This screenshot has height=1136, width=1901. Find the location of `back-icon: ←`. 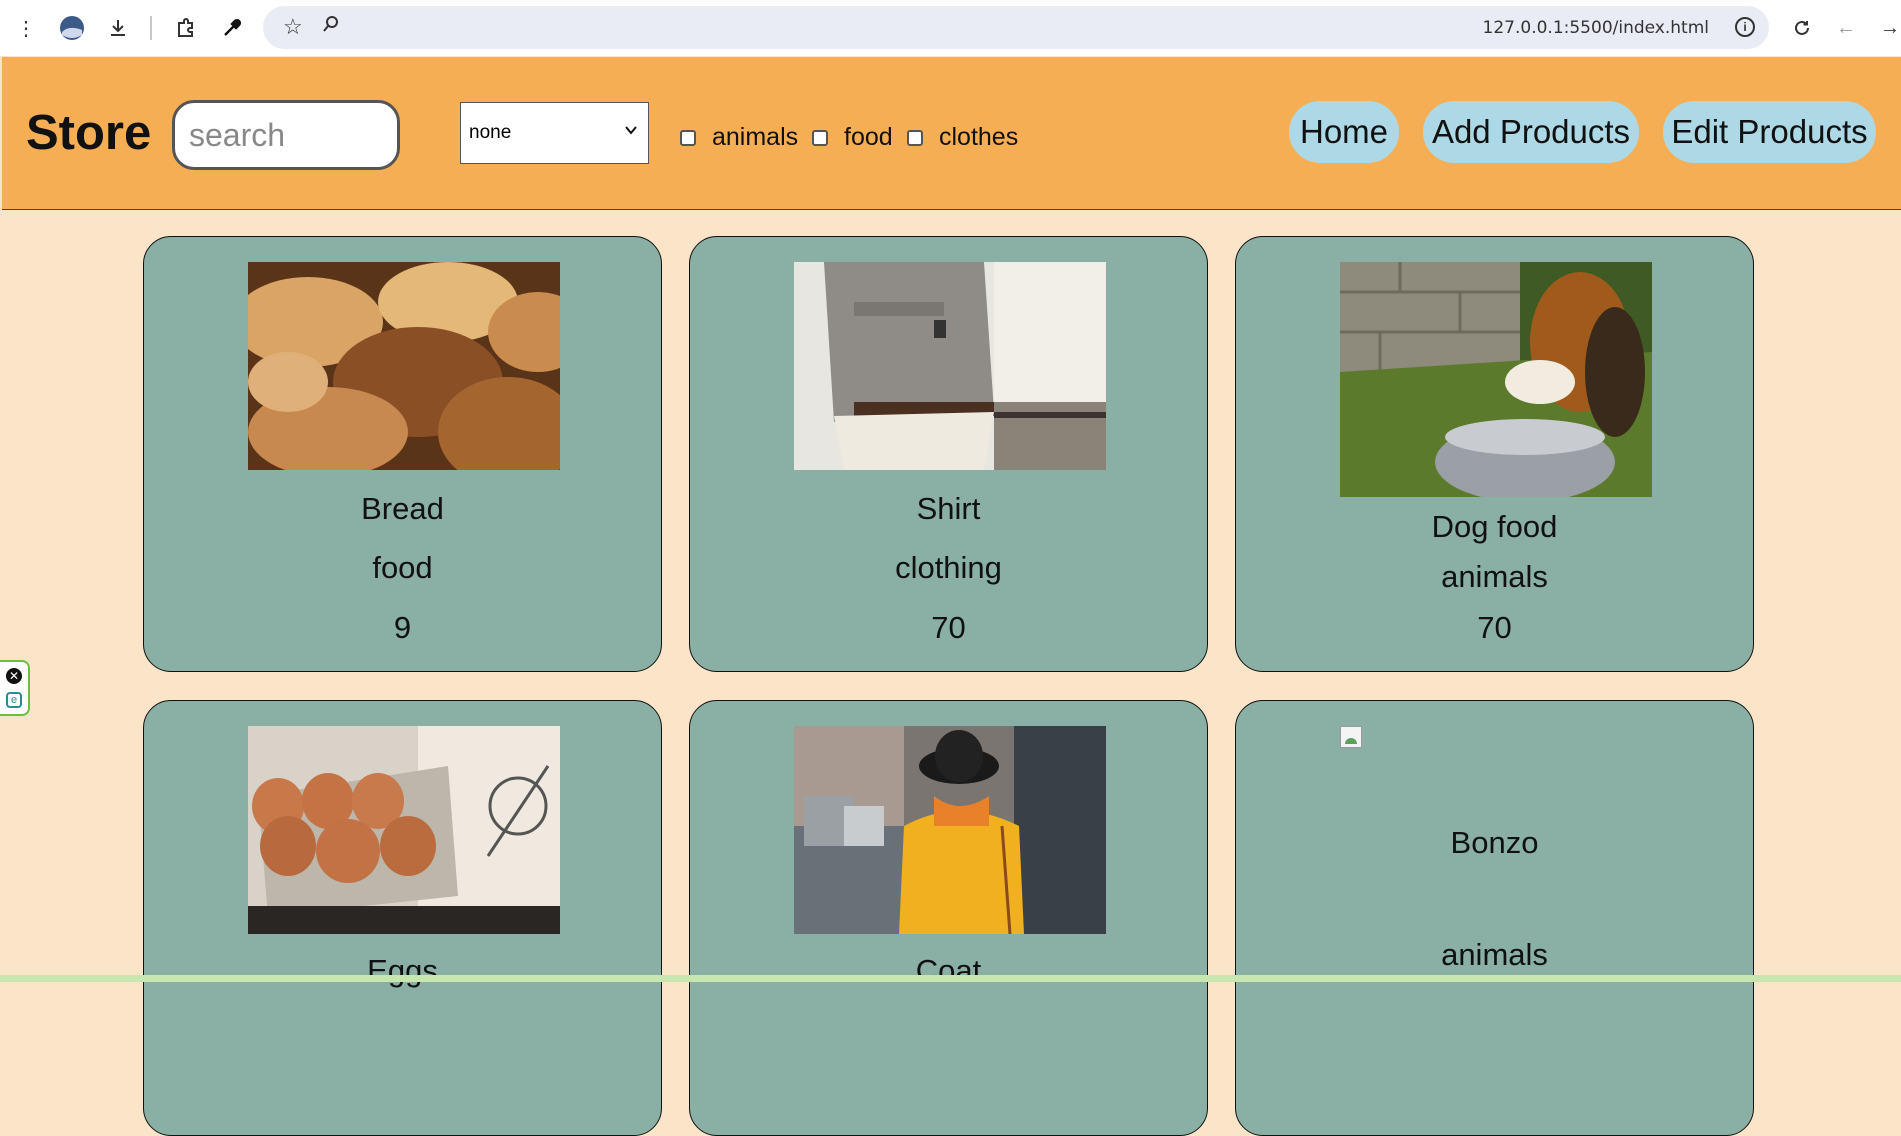

back-icon: ← is located at coordinates (1846, 28).